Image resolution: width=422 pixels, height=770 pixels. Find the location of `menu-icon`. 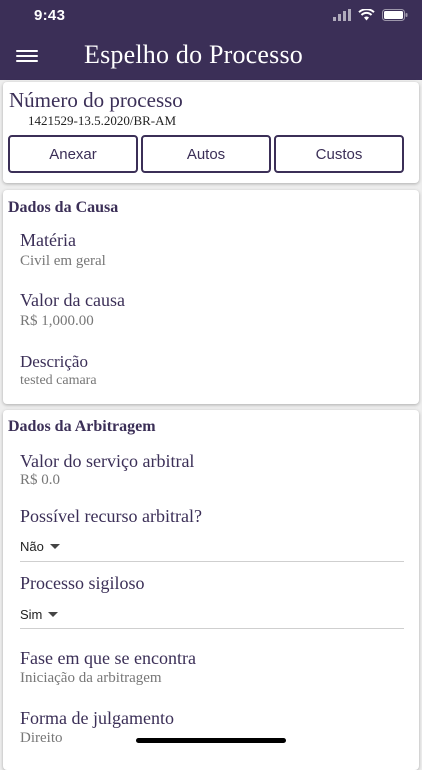

menu-icon is located at coordinates (27, 56).